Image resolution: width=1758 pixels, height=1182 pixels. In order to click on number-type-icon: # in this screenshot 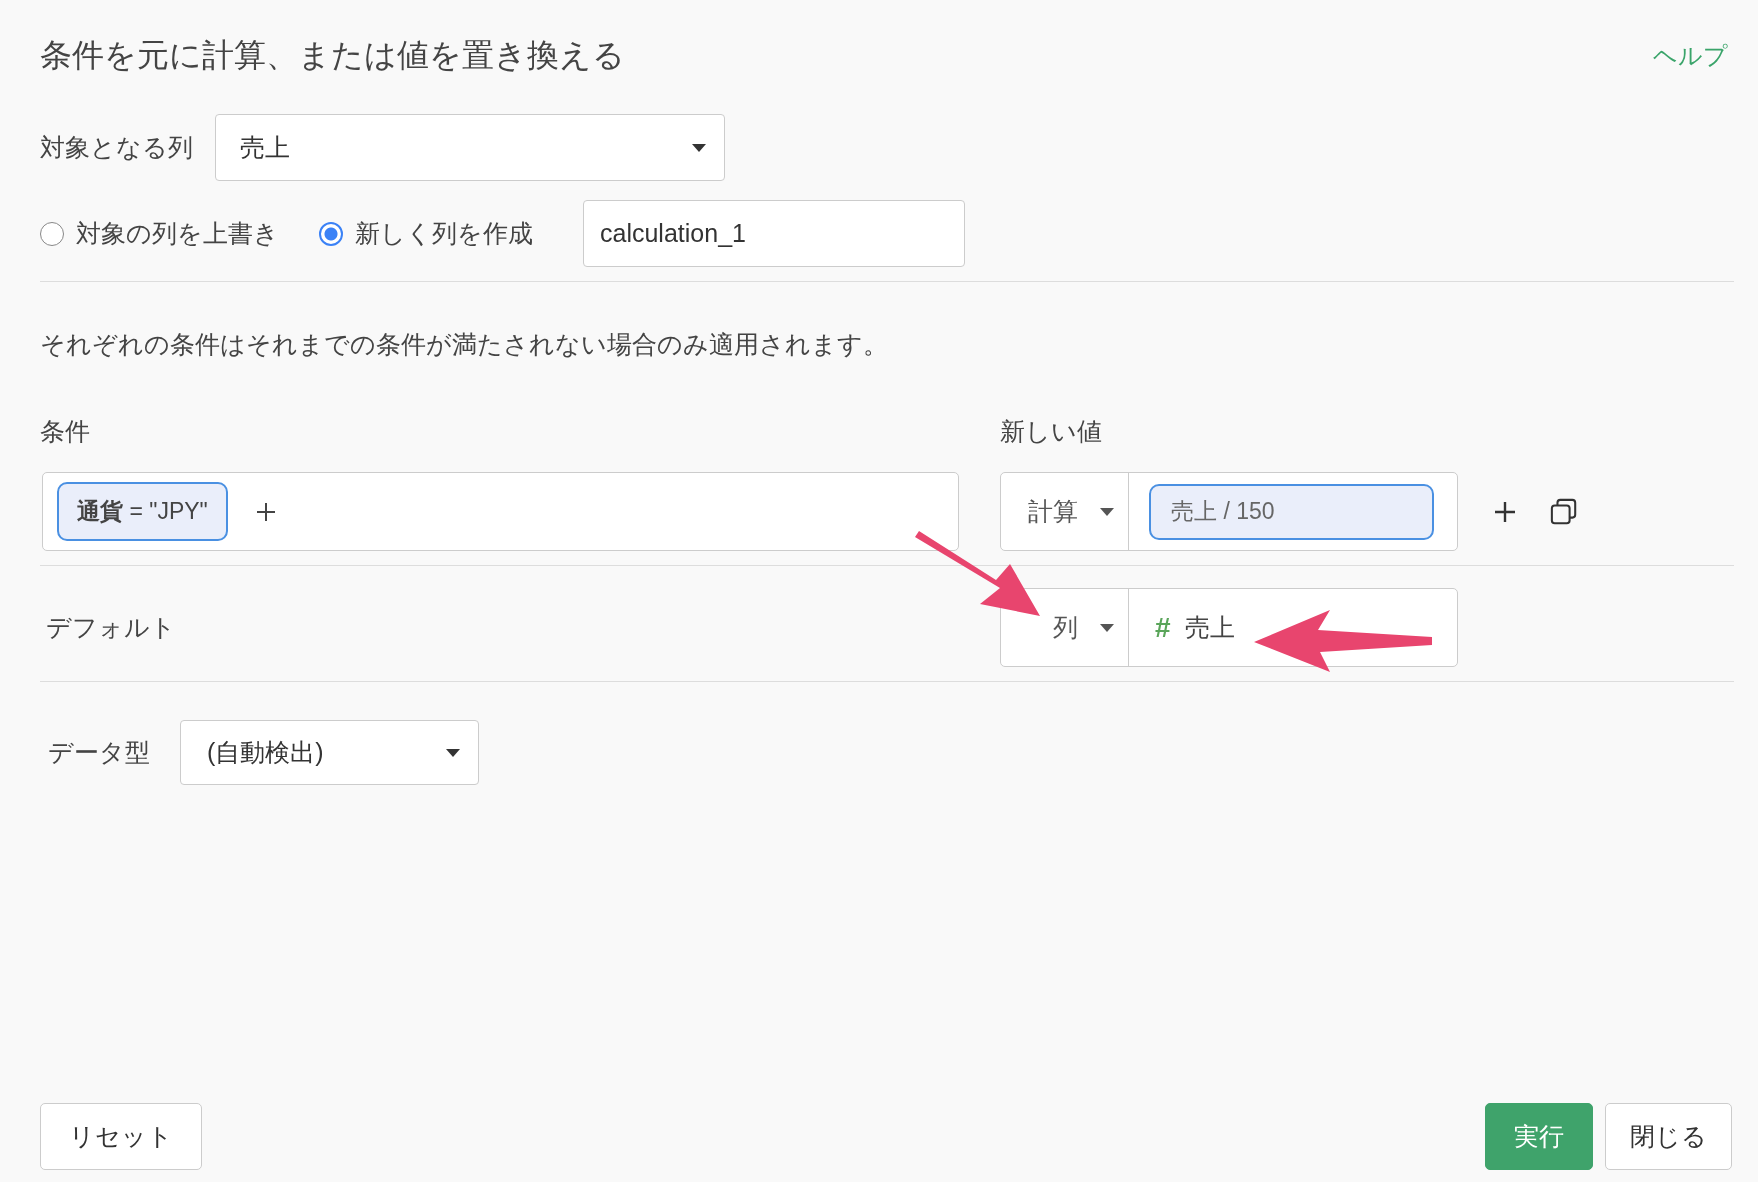, I will do `click(1163, 627)`.